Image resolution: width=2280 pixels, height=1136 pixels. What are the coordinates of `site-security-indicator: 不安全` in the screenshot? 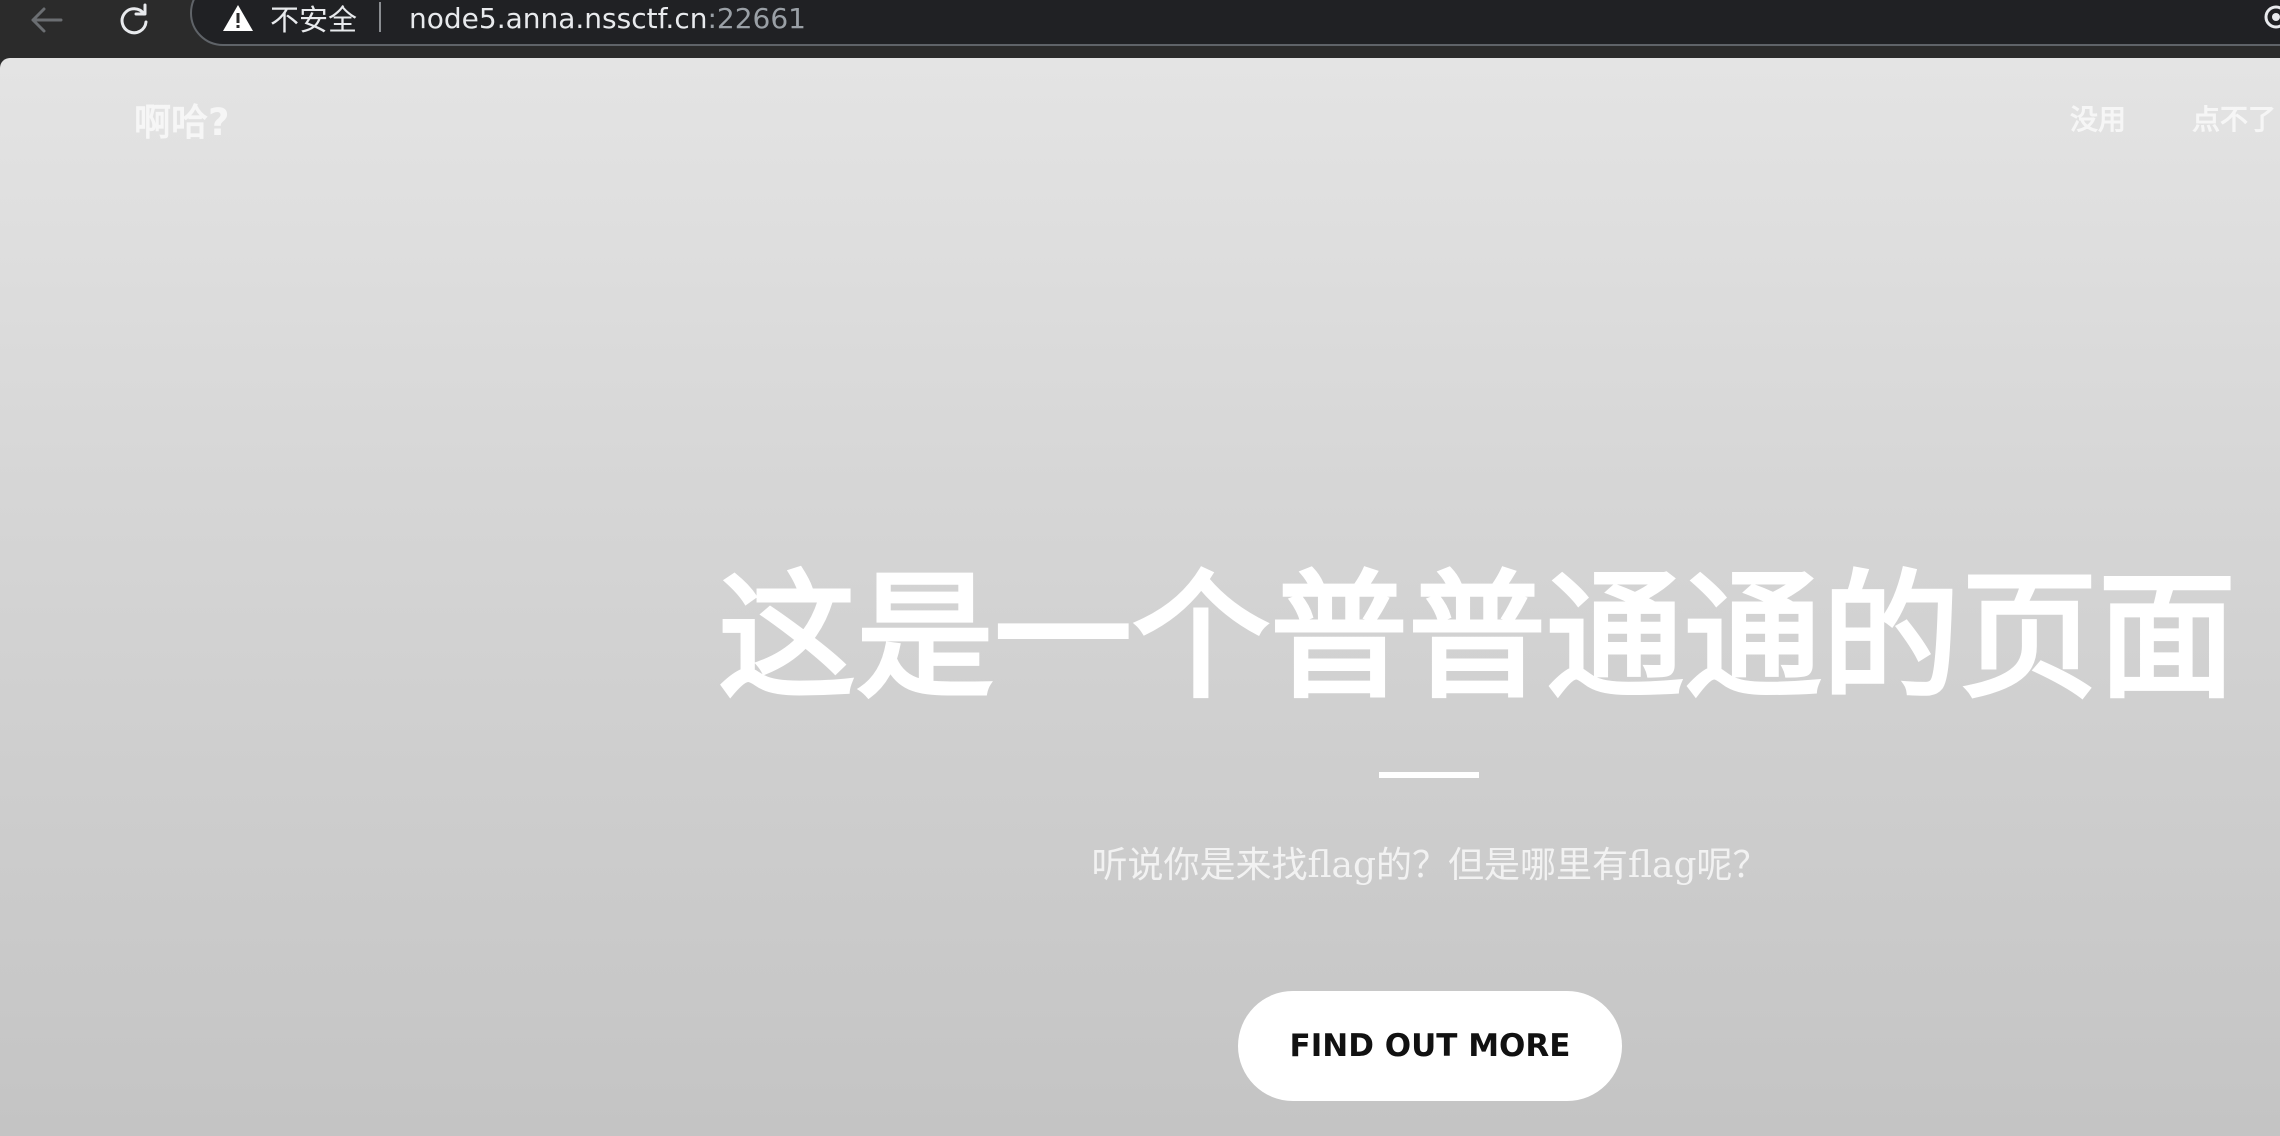 It's located at (290, 18).